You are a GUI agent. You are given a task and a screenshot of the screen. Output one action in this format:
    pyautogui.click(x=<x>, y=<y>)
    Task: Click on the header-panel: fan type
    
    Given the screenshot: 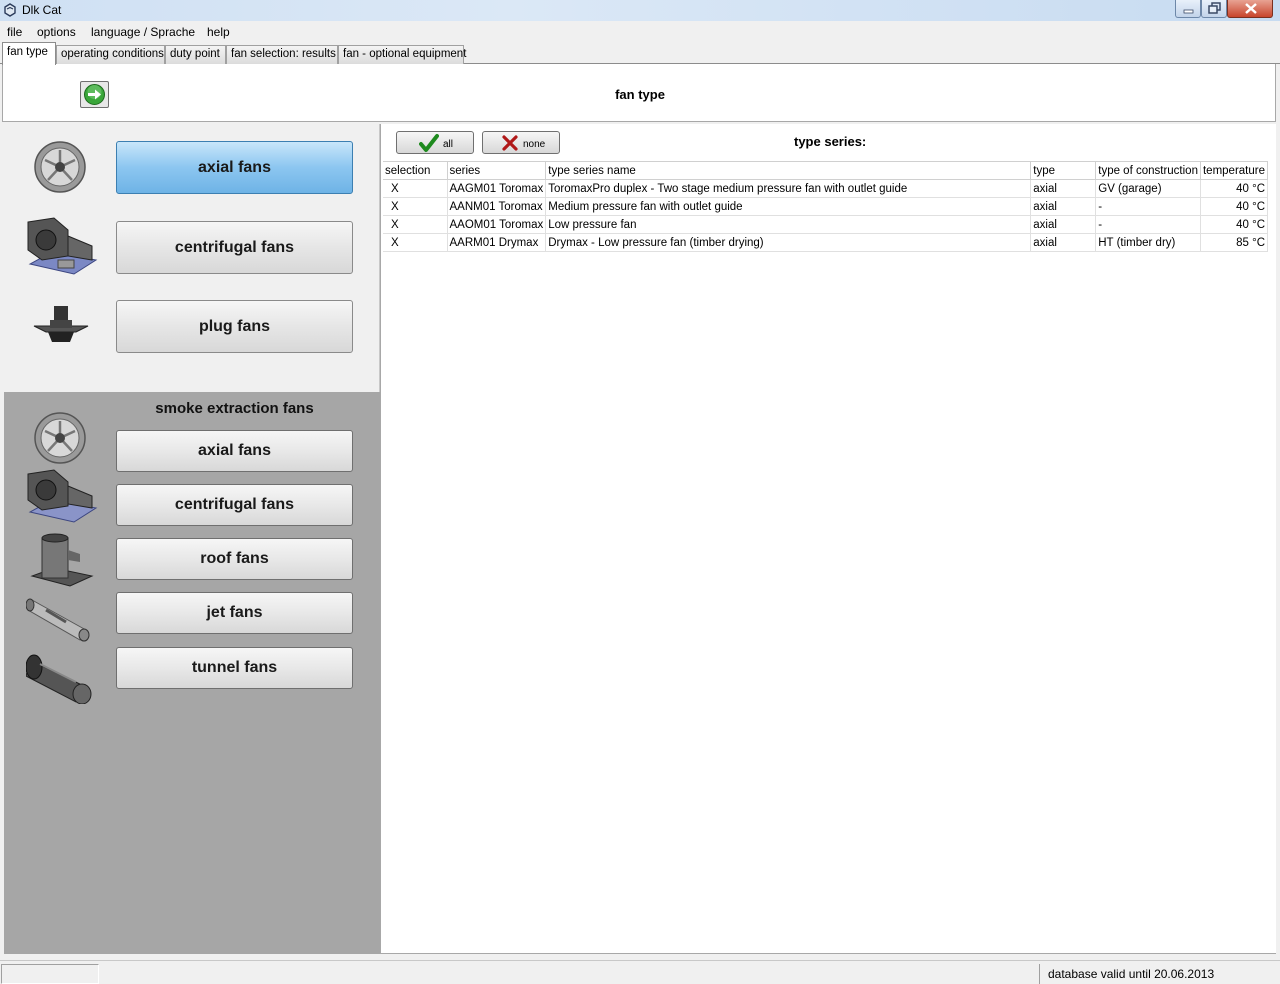 What is the action you would take?
    pyautogui.click(x=639, y=93)
    